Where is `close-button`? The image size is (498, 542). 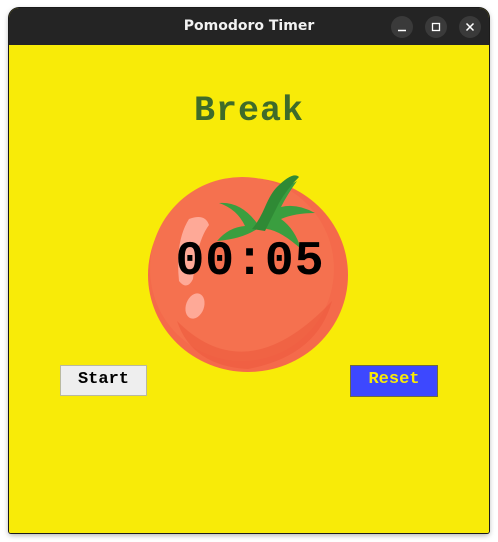
close-button is located at coordinates (470, 27).